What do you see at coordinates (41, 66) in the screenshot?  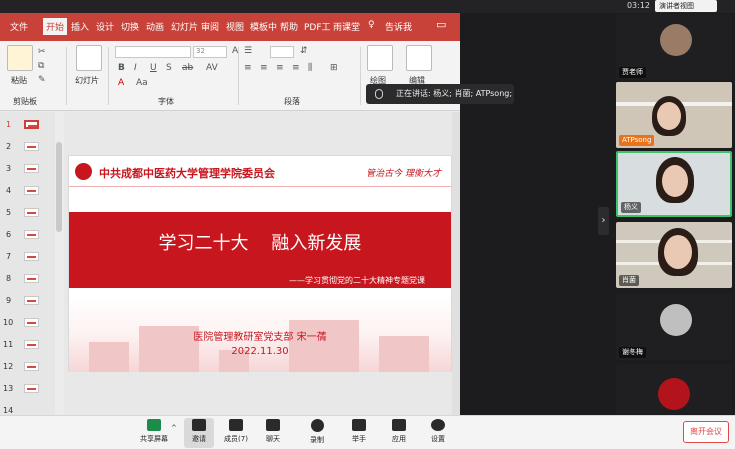 I see `copy-icon: ⧉` at bounding box center [41, 66].